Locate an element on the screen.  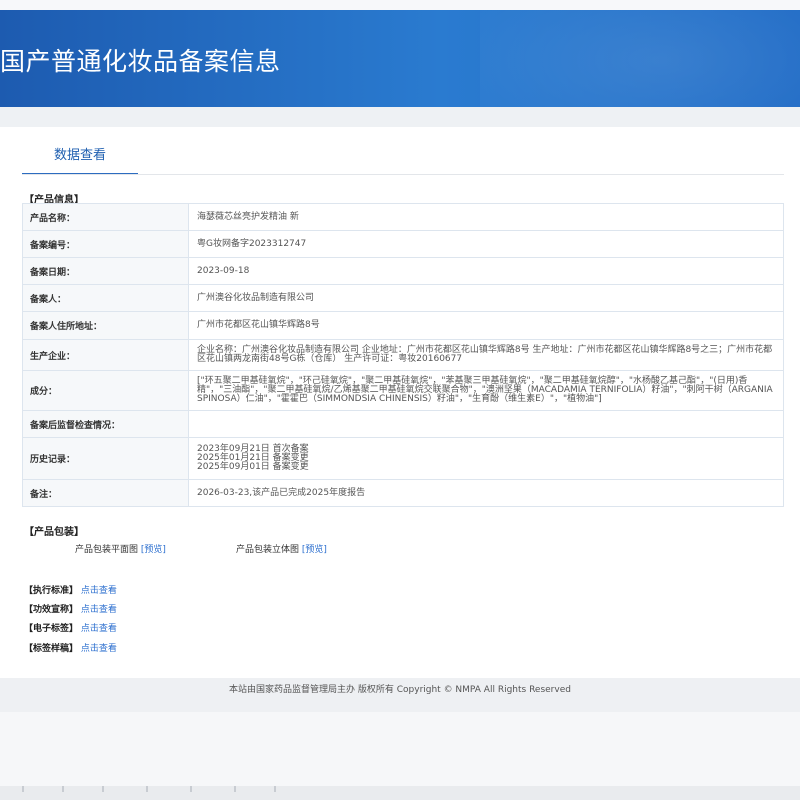
packaging-flat-preview-link: [预览] is located at coordinates (153, 550).